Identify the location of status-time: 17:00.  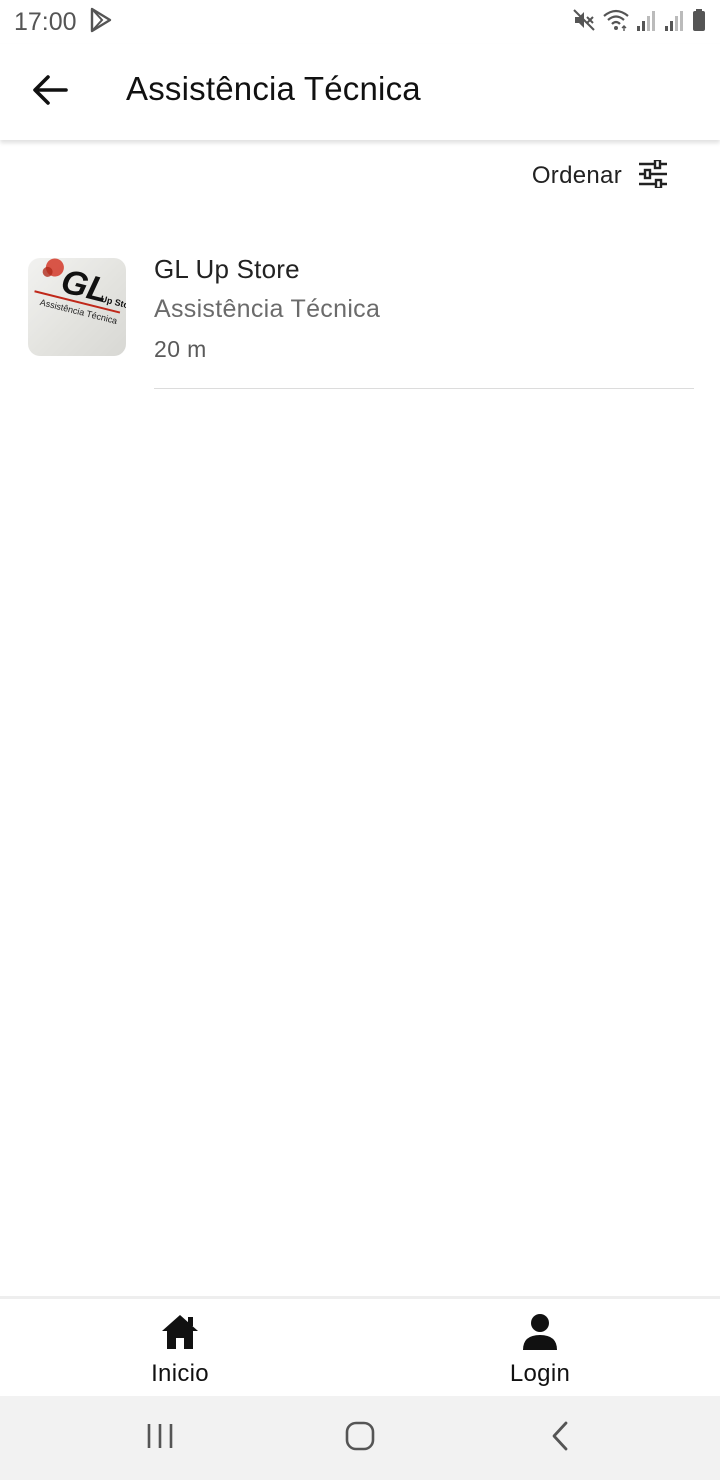
(45, 21).